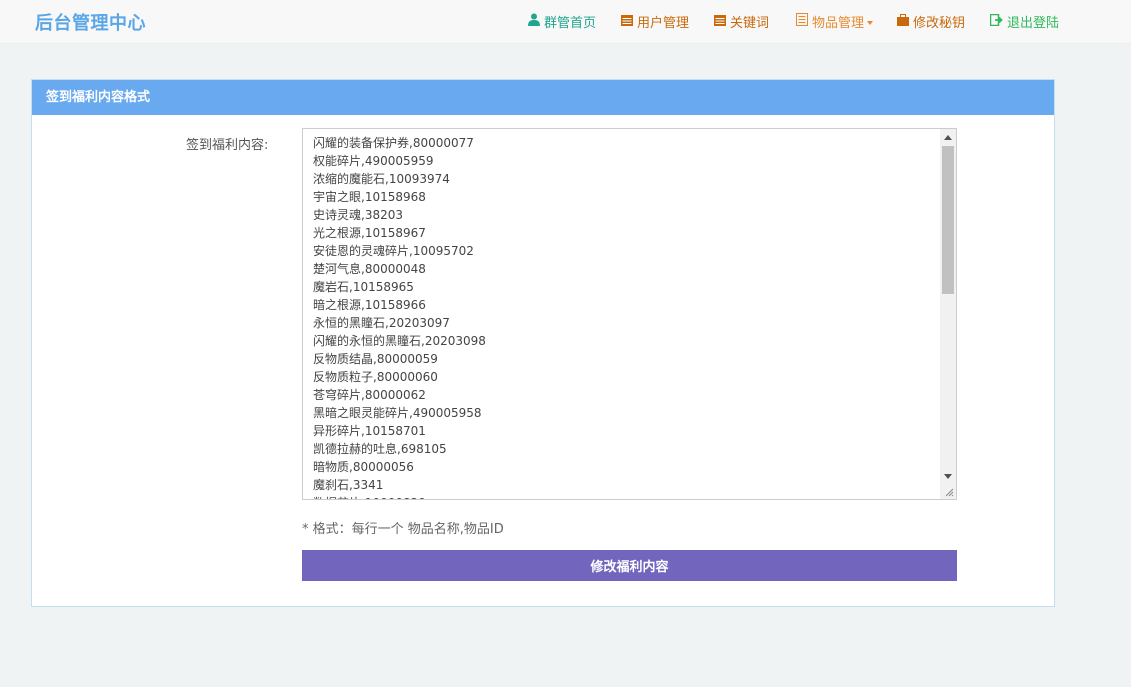 This screenshot has width=1131, height=687. Describe the element at coordinates (750, 23) in the screenshot. I see `nav-label: 关键词` at that location.